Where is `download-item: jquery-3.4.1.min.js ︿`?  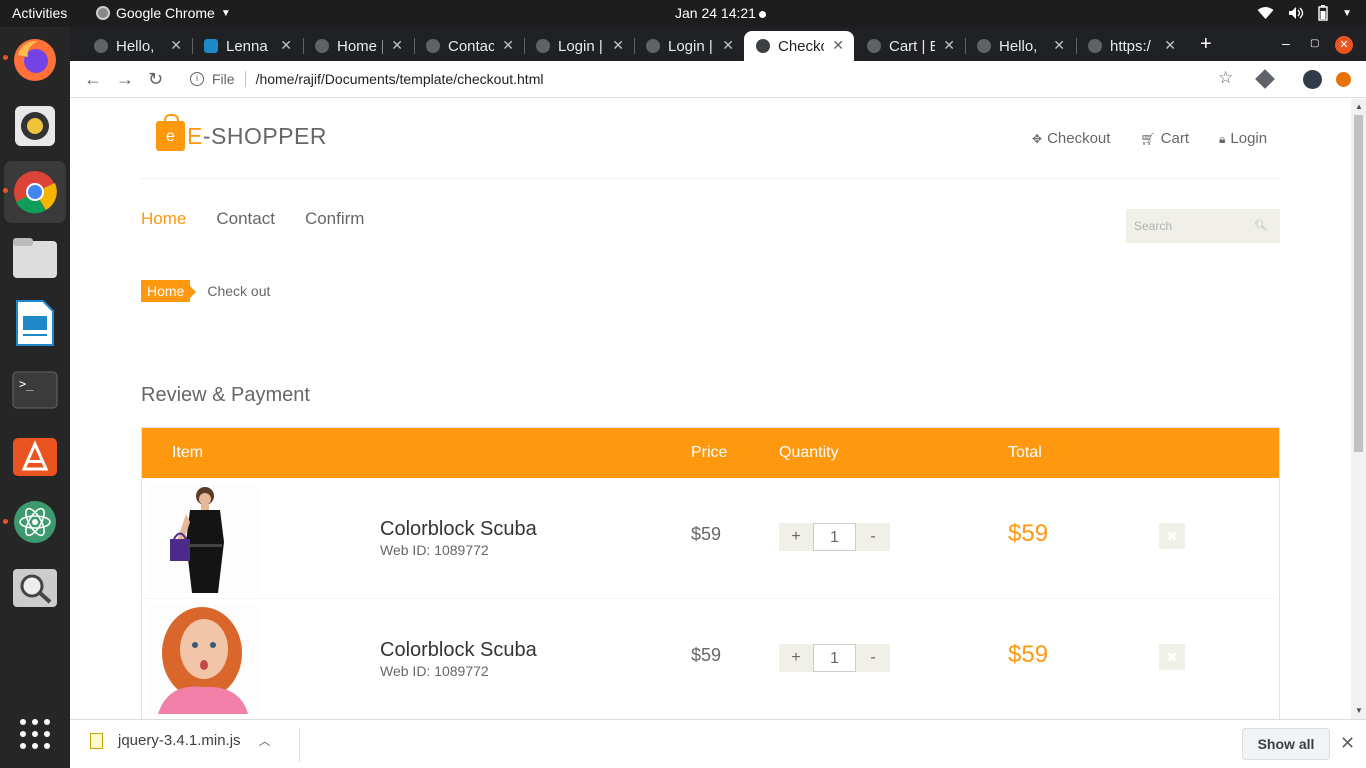
download-item: jquery-3.4.1.min.js ︿ is located at coordinates (180, 740).